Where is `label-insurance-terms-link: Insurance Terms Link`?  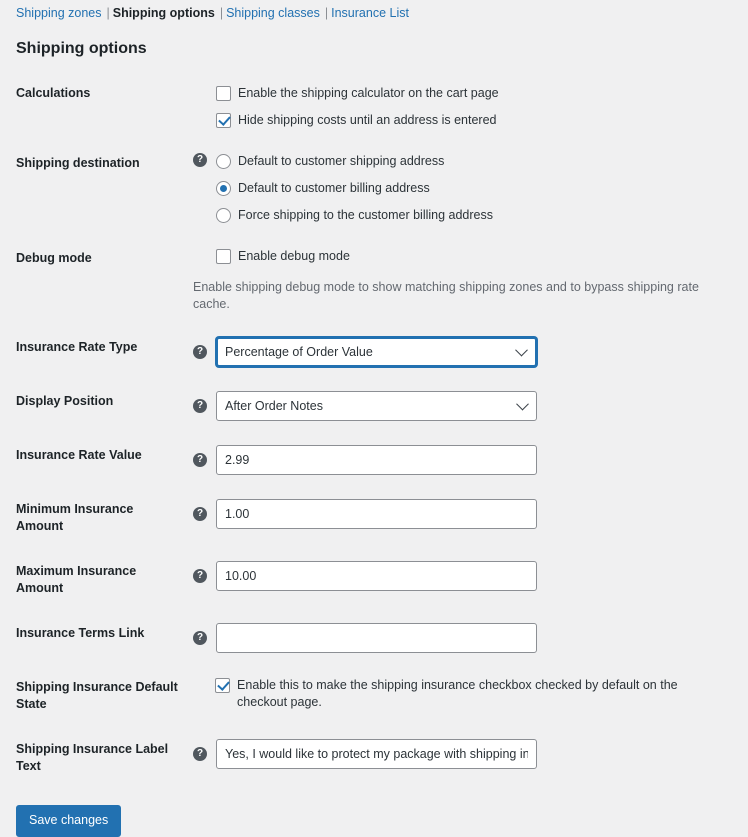 label-insurance-terms-link: Insurance Terms Link is located at coordinates (80, 633).